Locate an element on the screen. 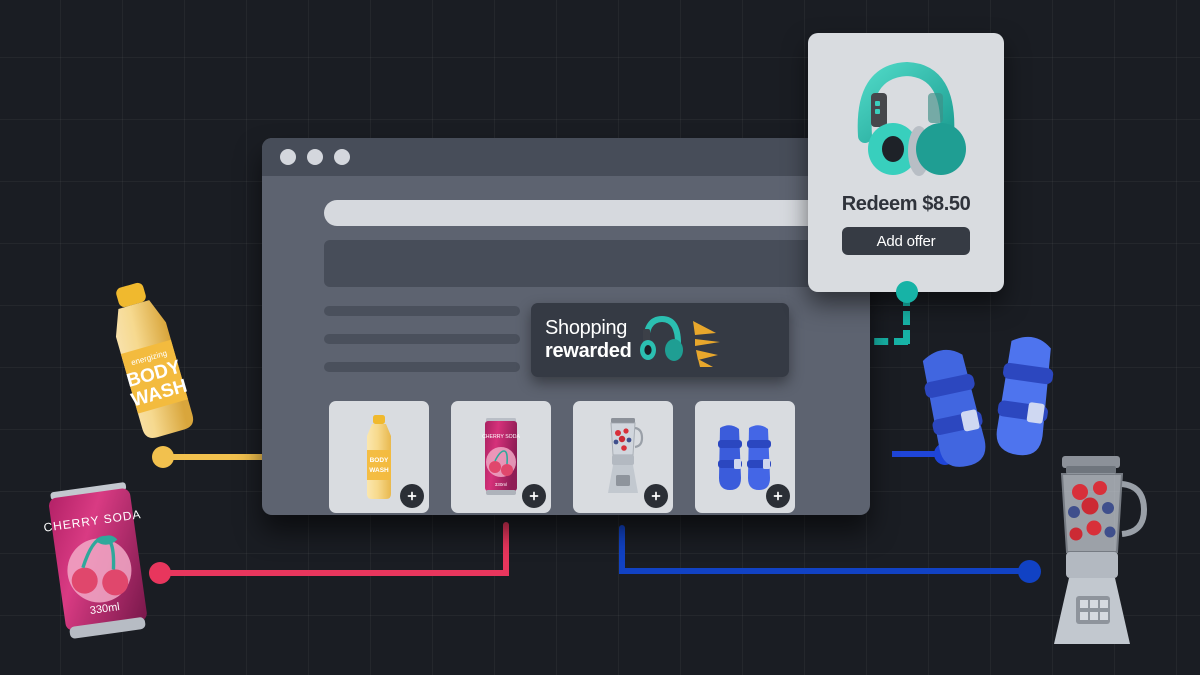  cherry-soda-thumbnail: CHERRY SODA 330ml is located at coordinates (501, 456).